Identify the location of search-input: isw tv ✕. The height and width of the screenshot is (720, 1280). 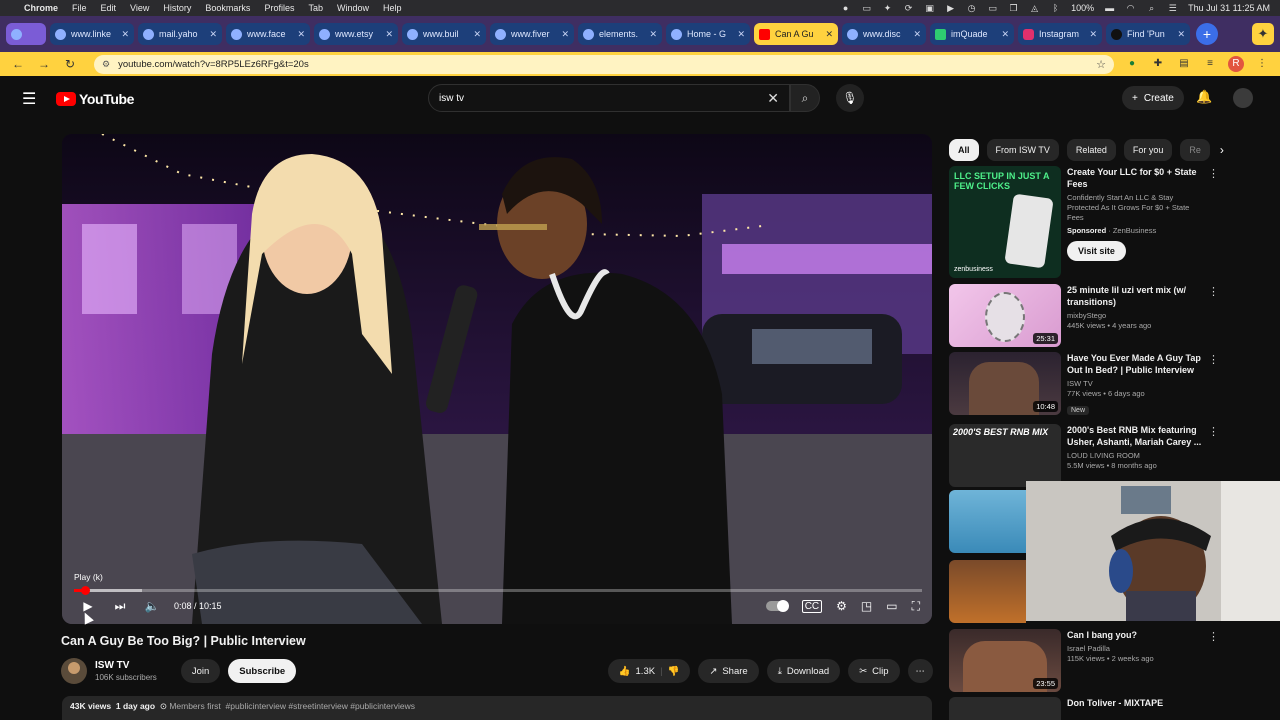
(609, 98).